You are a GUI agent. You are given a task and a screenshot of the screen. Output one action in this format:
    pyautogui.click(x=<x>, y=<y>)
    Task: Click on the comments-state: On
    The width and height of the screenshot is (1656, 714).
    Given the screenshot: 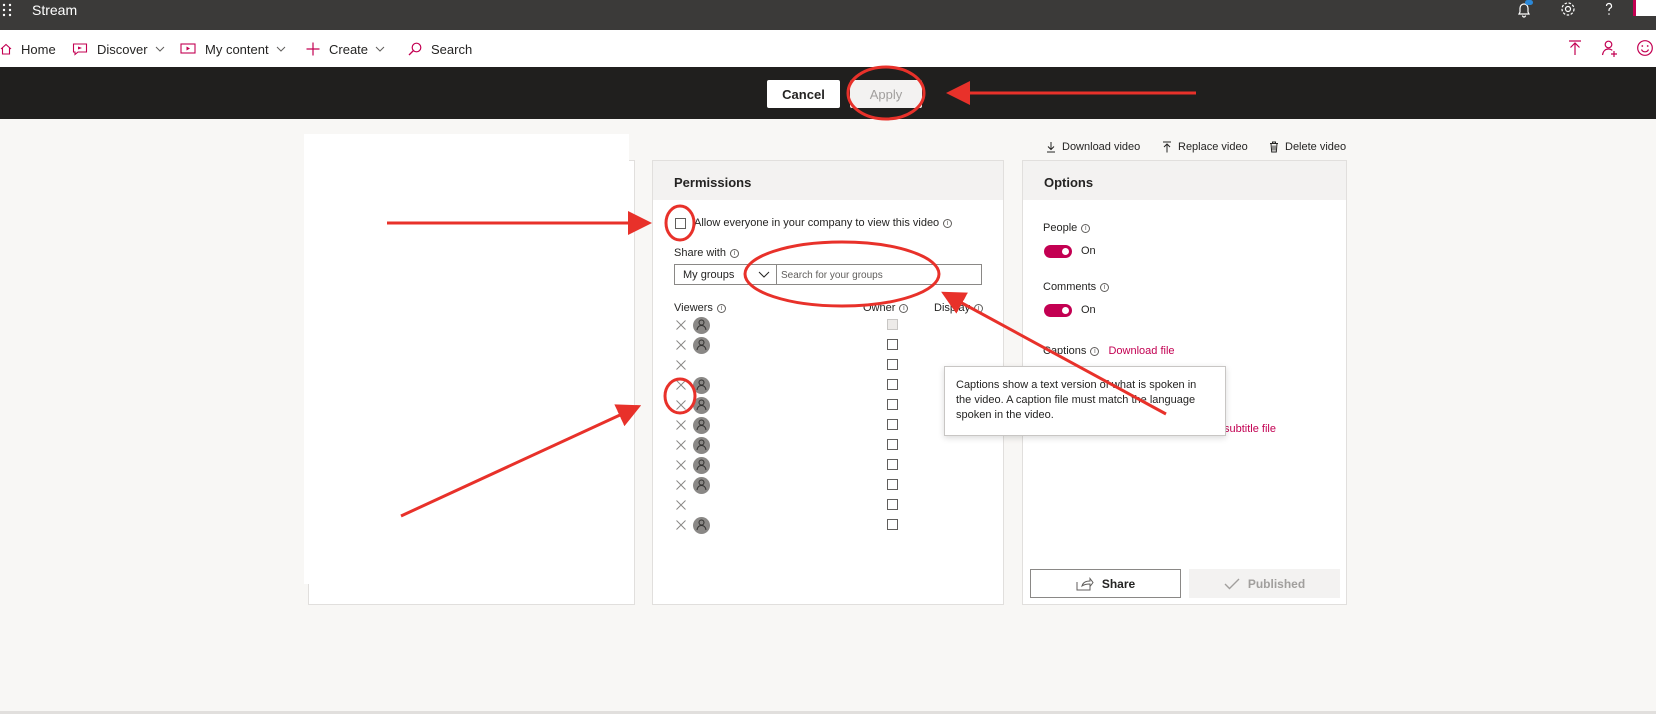 What is the action you would take?
    pyautogui.click(x=1088, y=310)
    